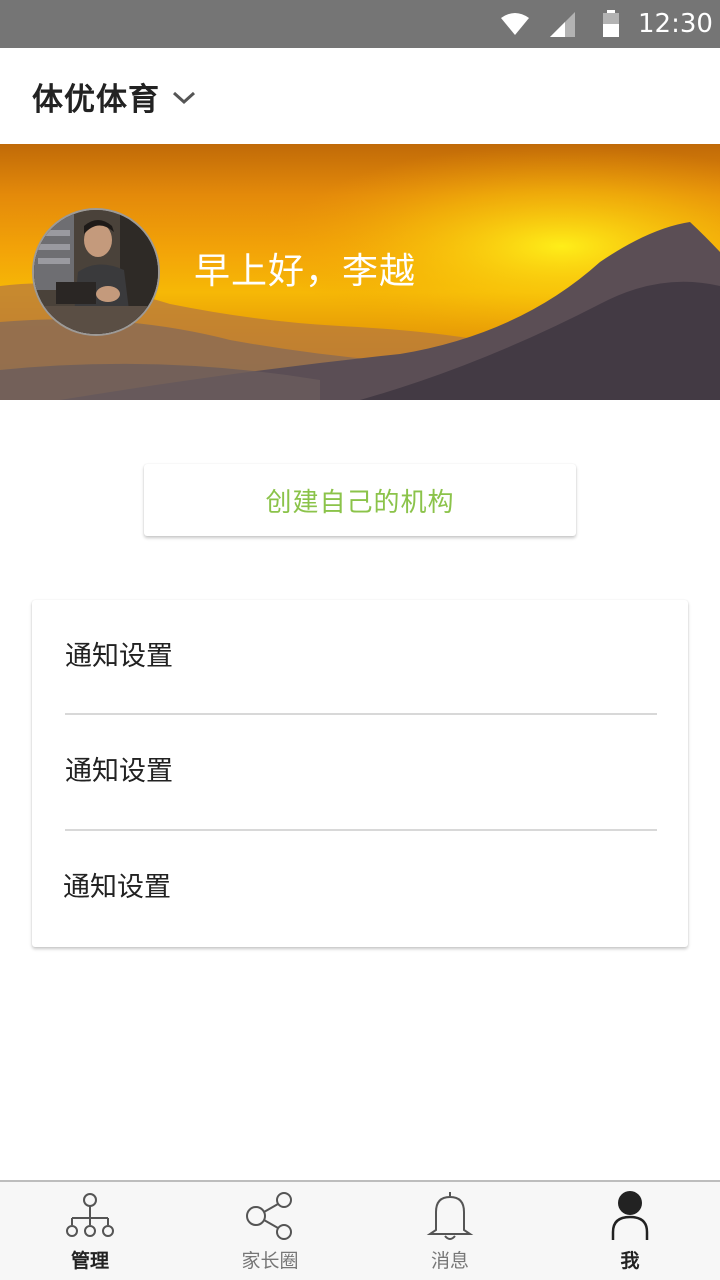  I want to click on share-icon, so click(269, 1216).